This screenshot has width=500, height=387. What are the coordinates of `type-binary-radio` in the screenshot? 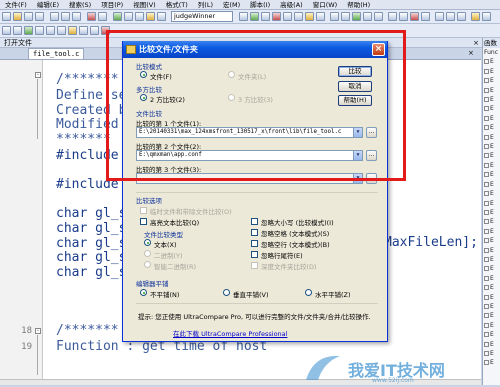 It's located at (147, 253).